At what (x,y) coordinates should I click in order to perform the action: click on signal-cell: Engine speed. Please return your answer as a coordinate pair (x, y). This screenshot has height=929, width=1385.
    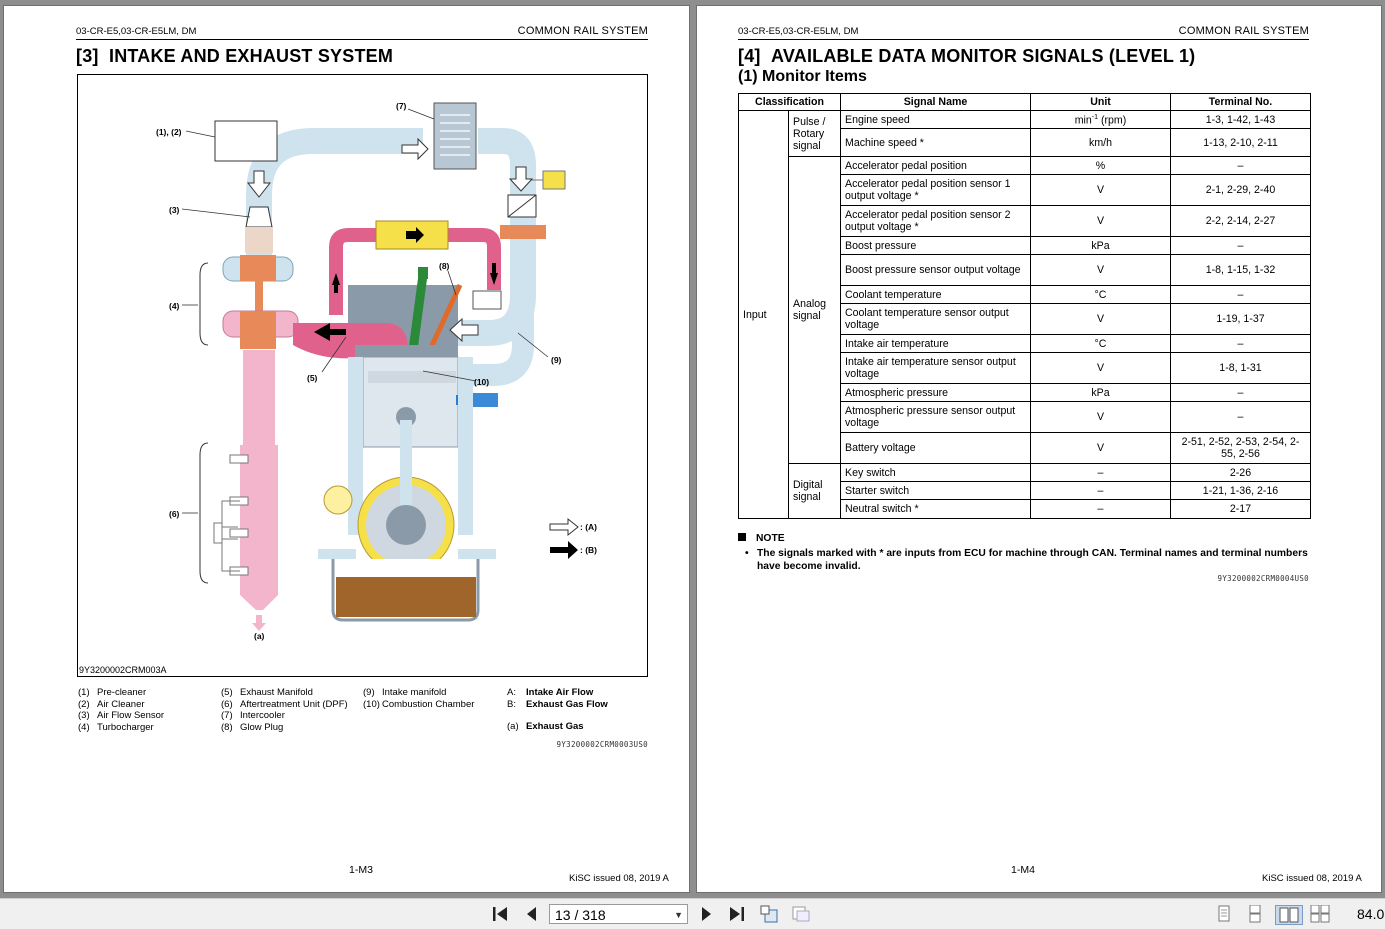
    Looking at the image, I should click on (935, 119).